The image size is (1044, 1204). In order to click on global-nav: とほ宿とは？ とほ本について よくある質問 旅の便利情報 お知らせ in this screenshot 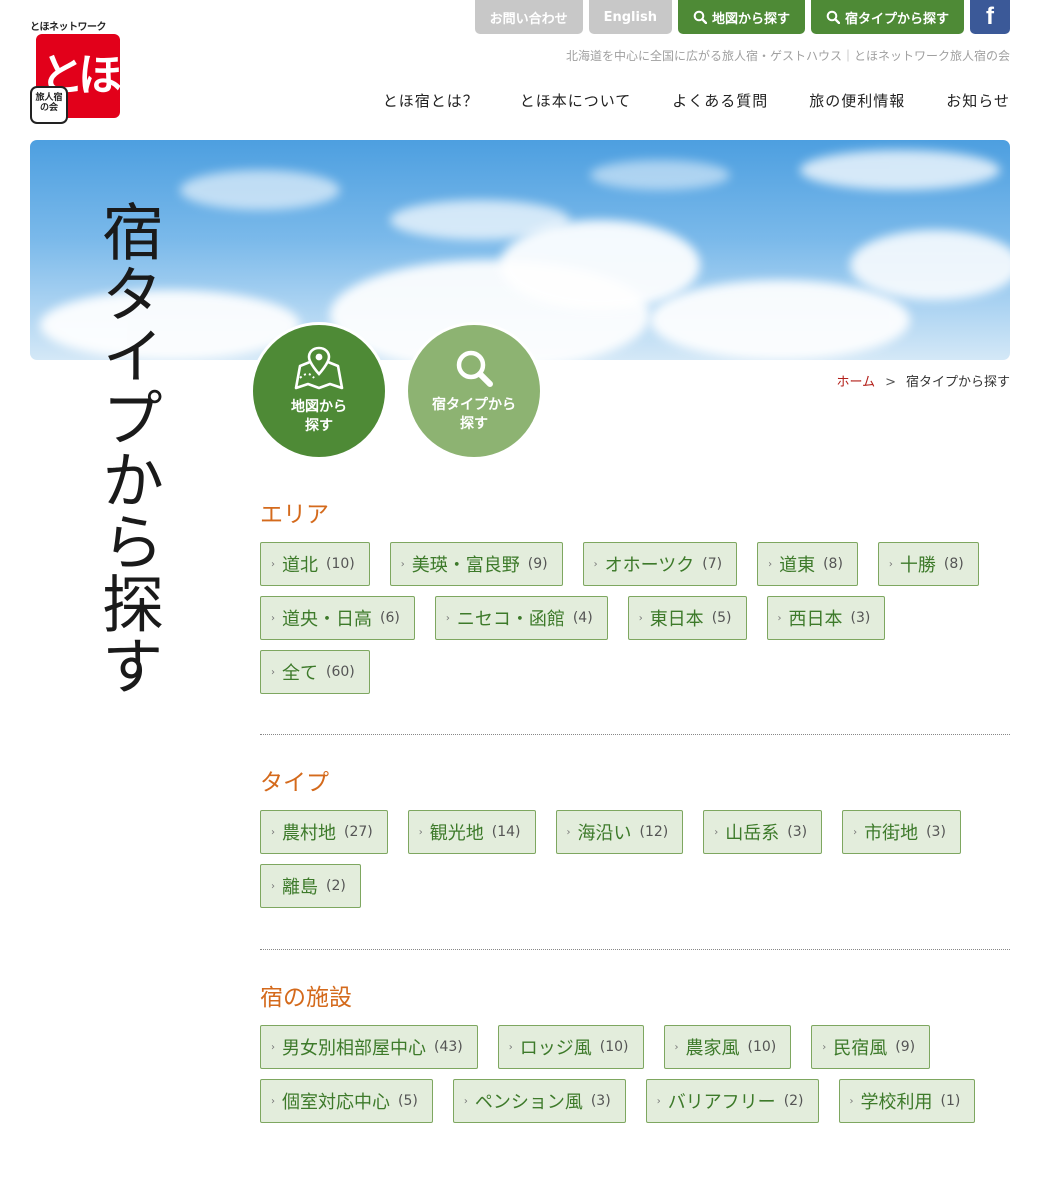, I will do `click(696, 100)`.